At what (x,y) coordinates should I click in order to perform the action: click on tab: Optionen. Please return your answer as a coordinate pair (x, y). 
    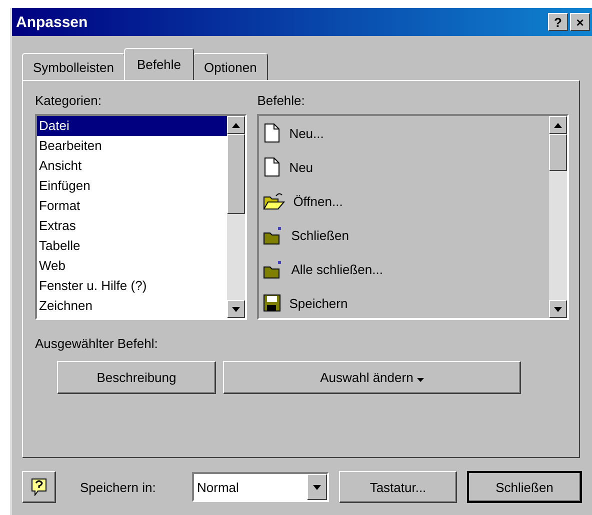
    Looking at the image, I should click on (230, 66).